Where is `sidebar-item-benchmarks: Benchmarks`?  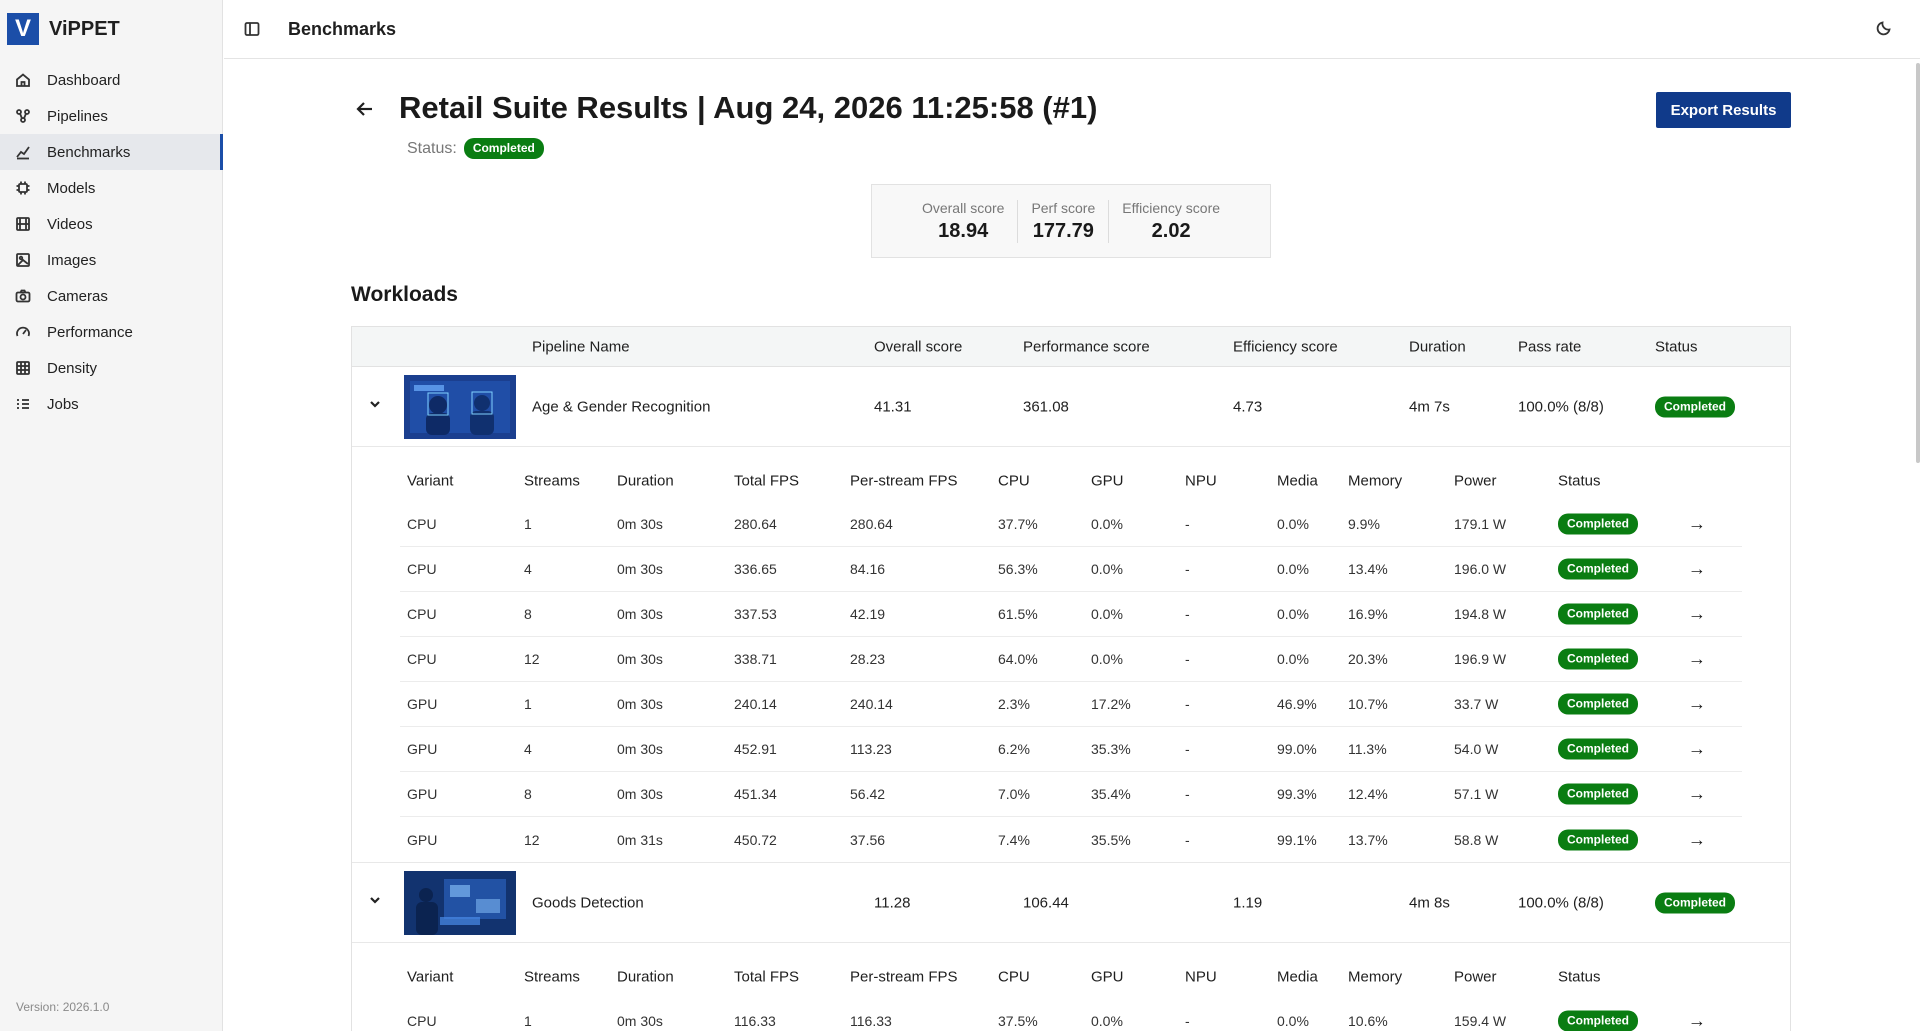 sidebar-item-benchmarks: Benchmarks is located at coordinates (111, 152).